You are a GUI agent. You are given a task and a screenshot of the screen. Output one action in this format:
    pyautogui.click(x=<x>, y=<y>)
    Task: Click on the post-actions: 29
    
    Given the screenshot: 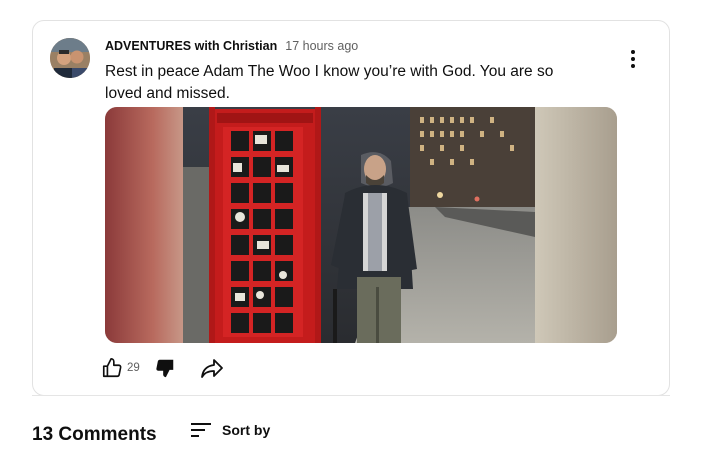 What is the action you would take?
    pyautogui.click(x=162, y=368)
    